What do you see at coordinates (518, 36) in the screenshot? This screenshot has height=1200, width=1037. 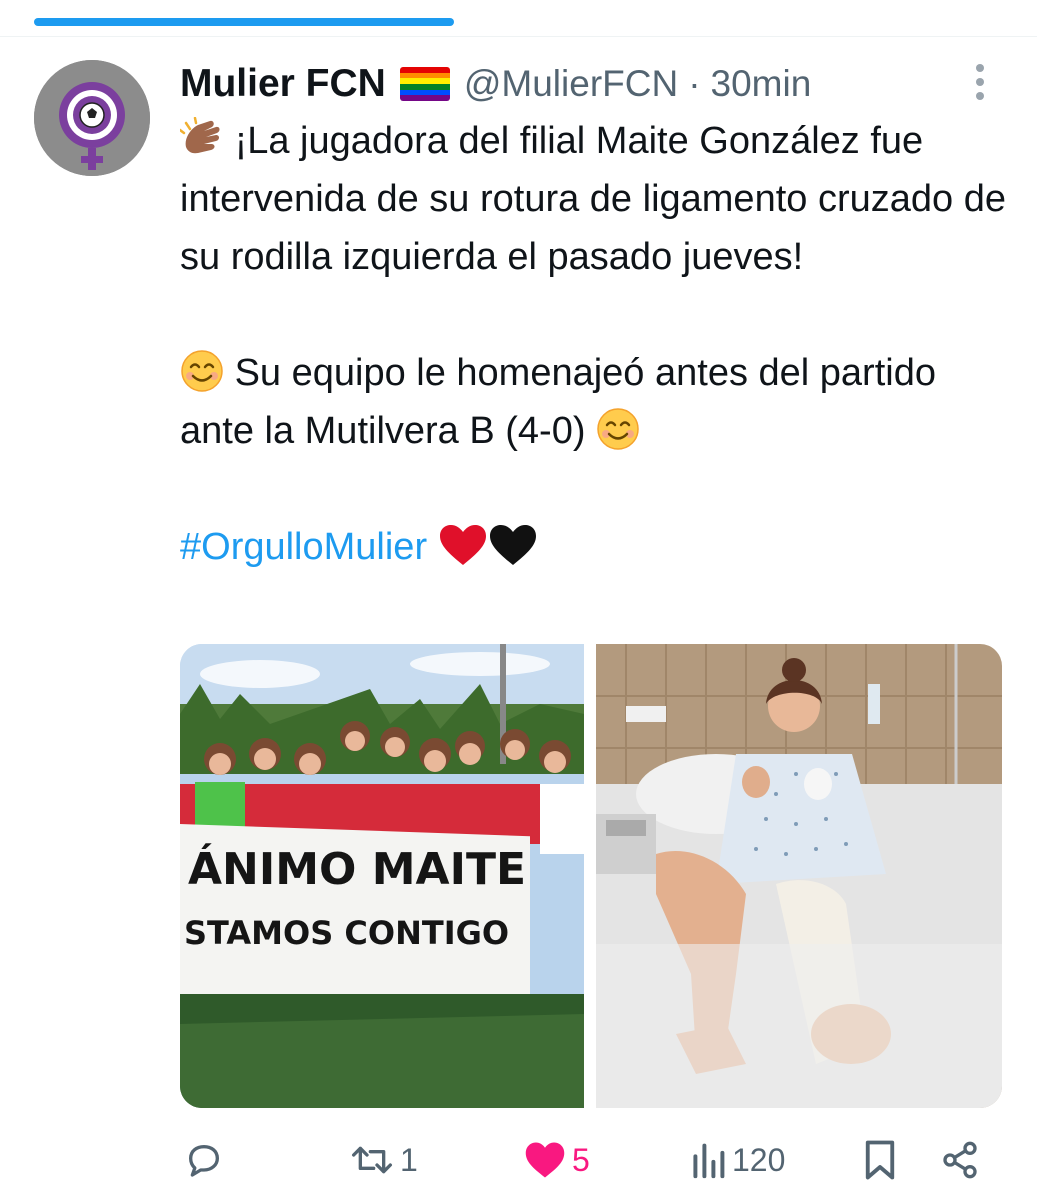 I see `top-divider` at bounding box center [518, 36].